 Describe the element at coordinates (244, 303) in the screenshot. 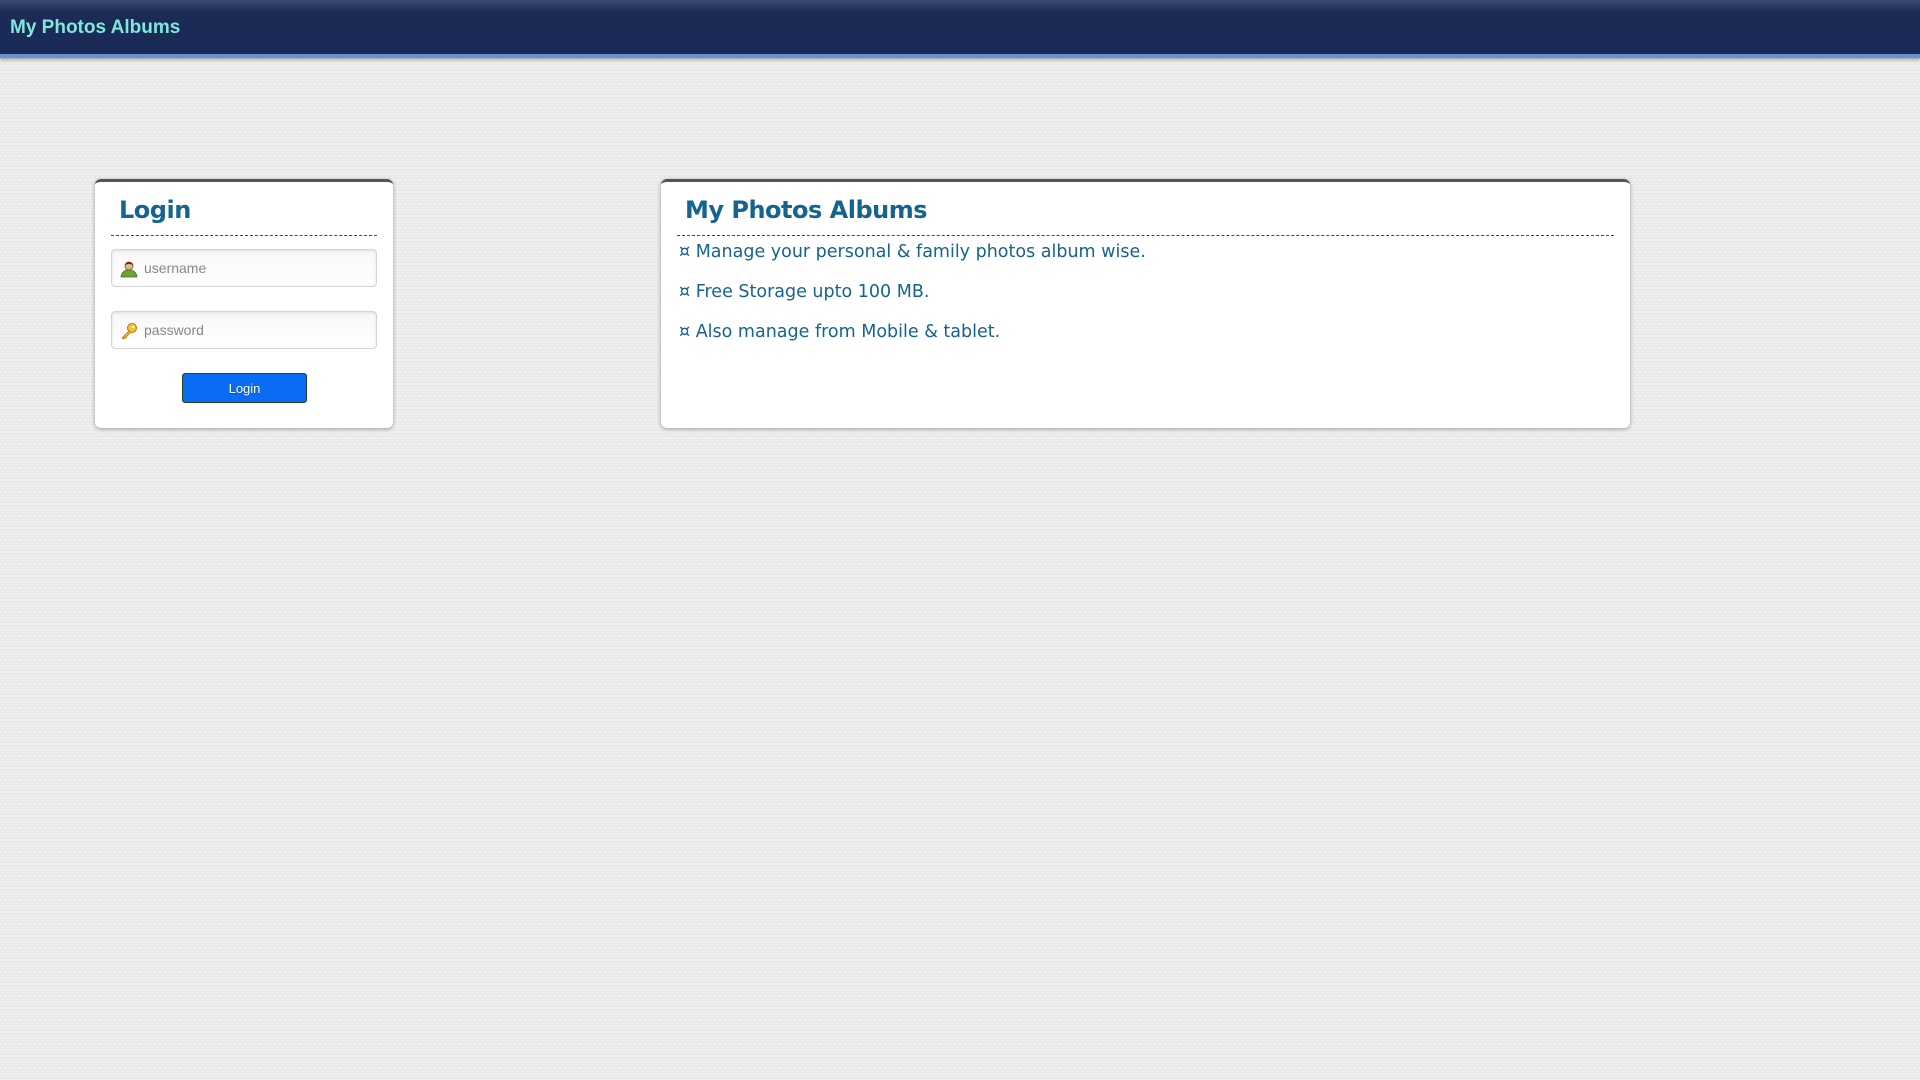

I see `login-panel: Login Login` at that location.